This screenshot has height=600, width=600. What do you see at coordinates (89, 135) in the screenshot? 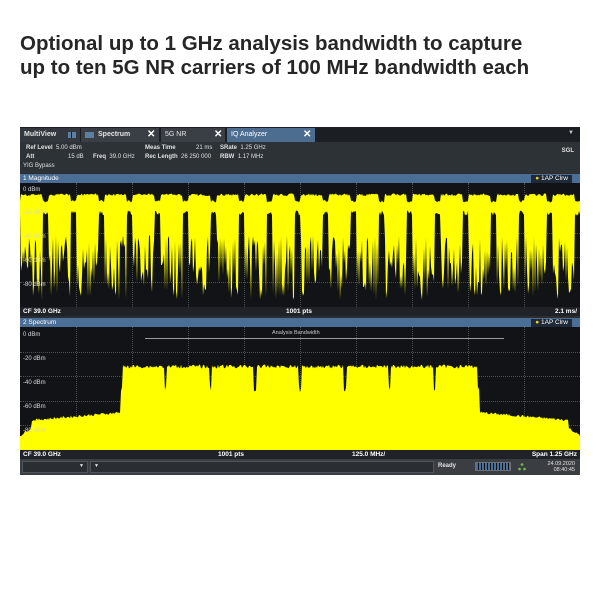
I see `spectrum-icon` at bounding box center [89, 135].